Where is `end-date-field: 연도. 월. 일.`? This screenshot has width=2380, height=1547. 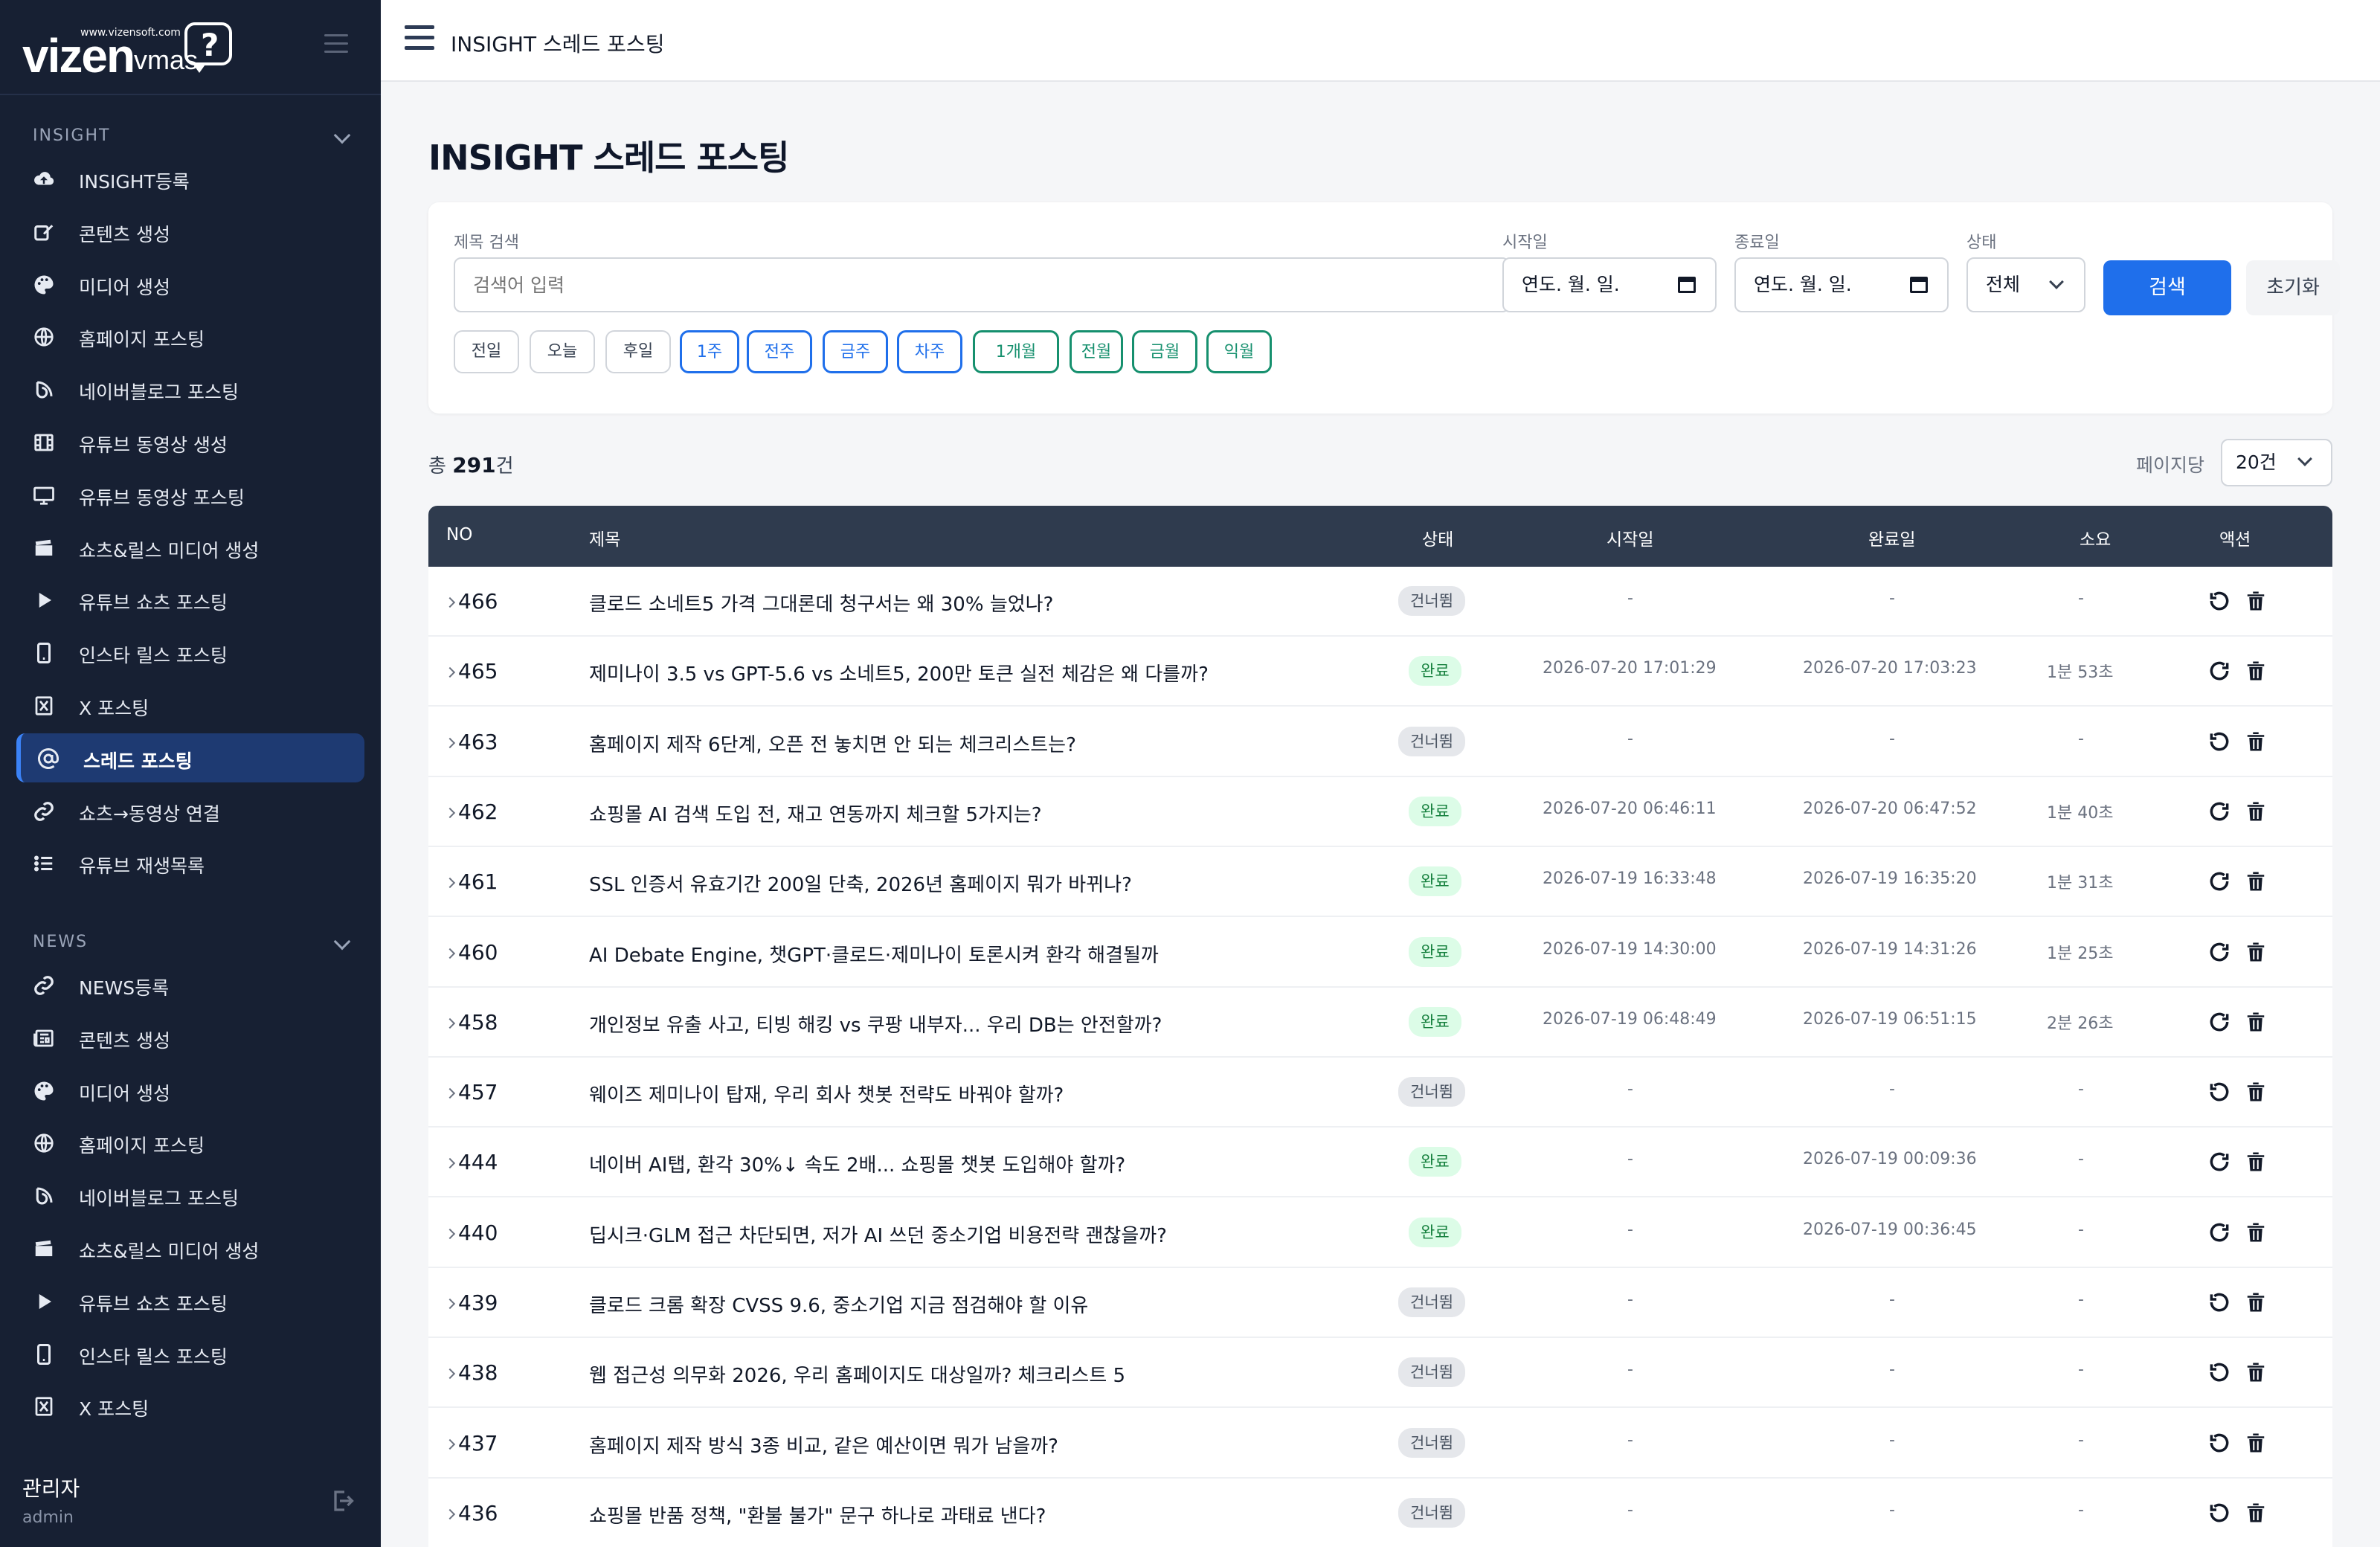
end-date-field: 연도. 월. 일. is located at coordinates (1842, 284).